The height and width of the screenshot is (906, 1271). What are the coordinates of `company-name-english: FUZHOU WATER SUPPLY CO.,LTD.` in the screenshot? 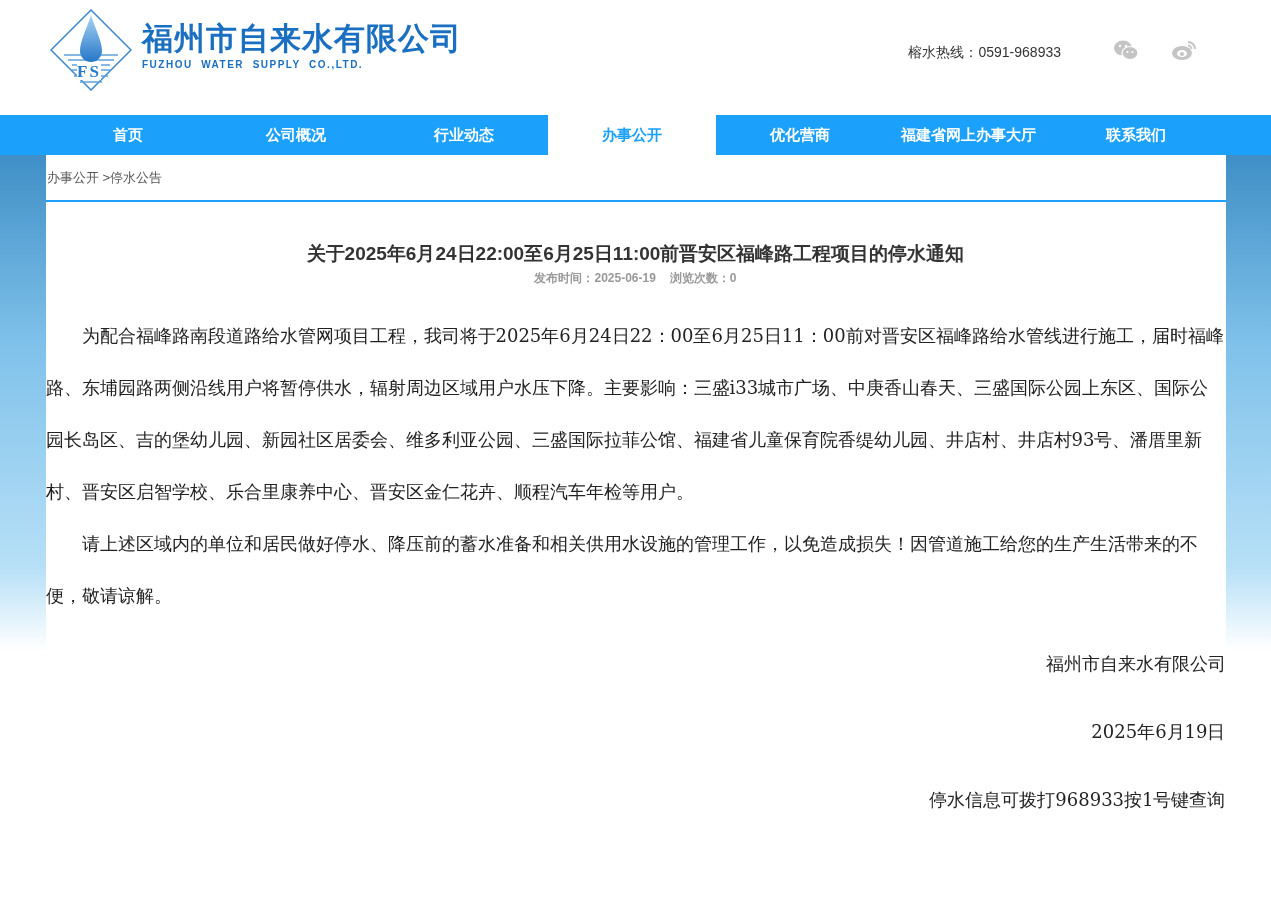 It's located at (253, 65).